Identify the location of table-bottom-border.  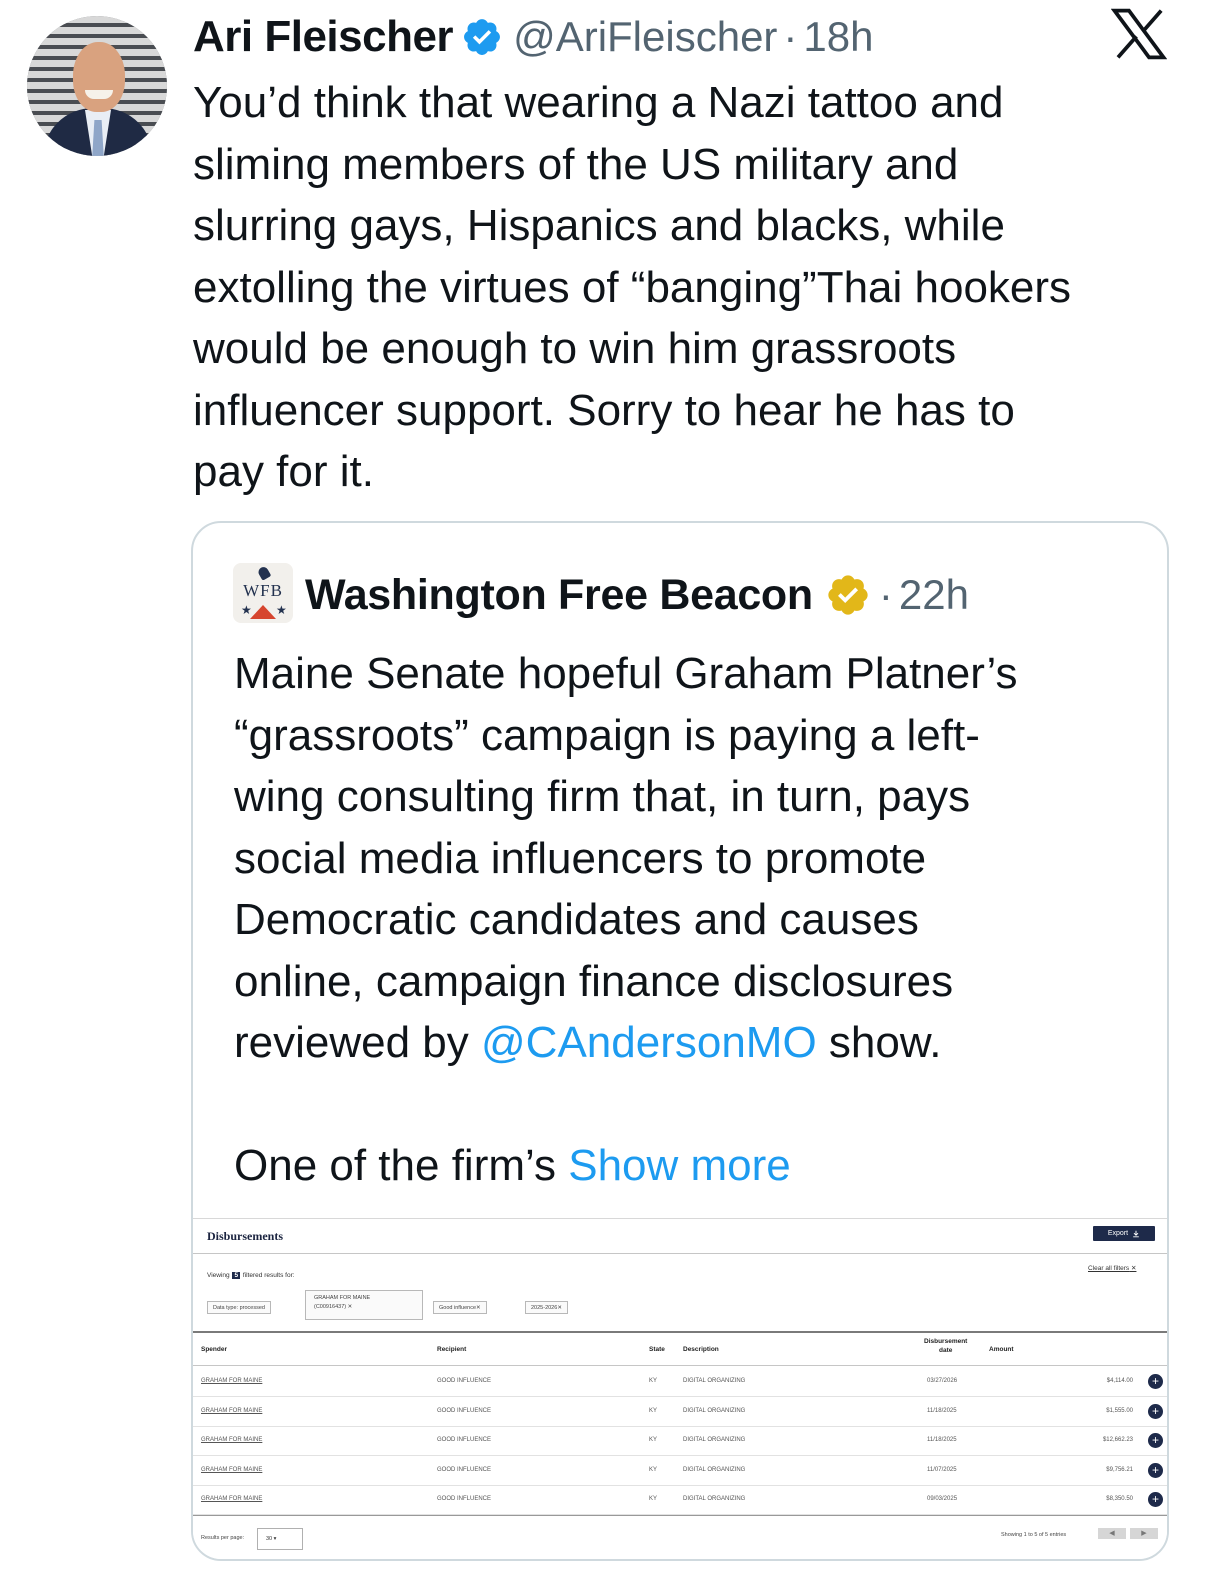
(680, 1515).